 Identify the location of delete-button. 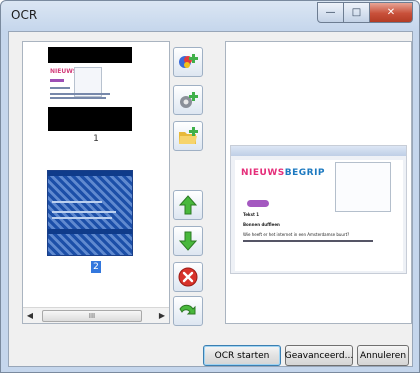
(188, 277).